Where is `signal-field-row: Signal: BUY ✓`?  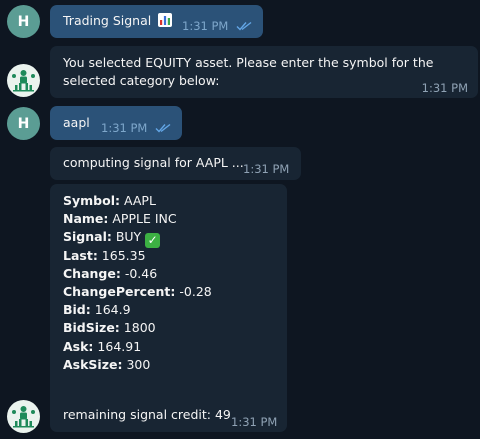 signal-field-row: Signal: BUY ✓ is located at coordinates (168, 238).